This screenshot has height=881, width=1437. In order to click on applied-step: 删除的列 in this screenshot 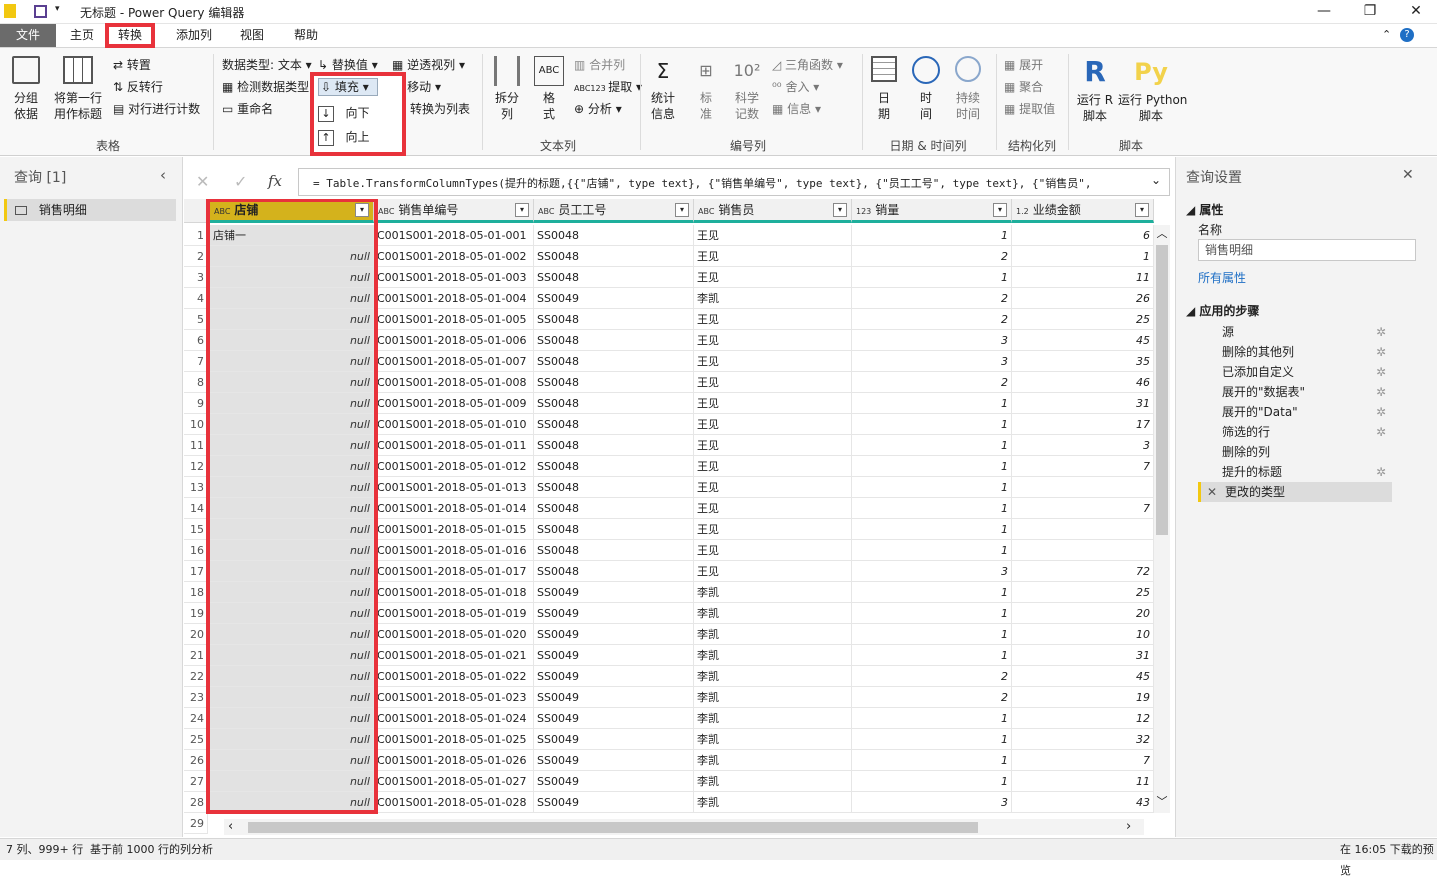, I will do `click(1295, 452)`.